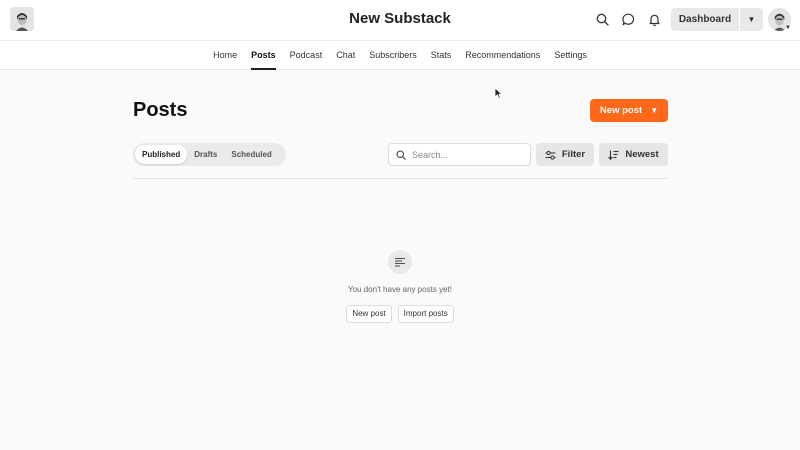 This screenshot has height=450, width=800. I want to click on tab-published: Published, so click(161, 154).